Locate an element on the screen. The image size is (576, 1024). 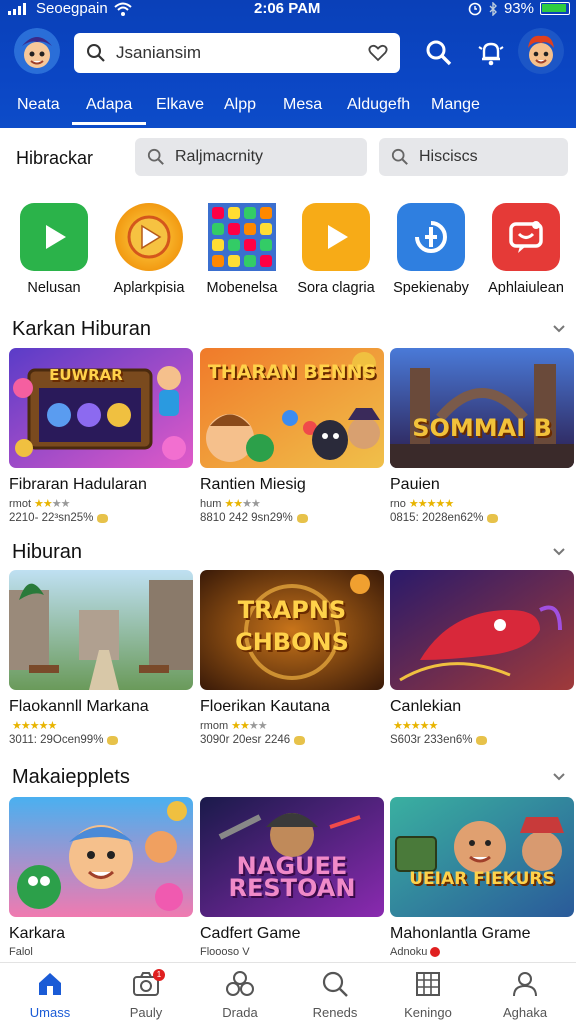
thumbnail-art-text: SOMMAI B is located at coordinates (482, 428).